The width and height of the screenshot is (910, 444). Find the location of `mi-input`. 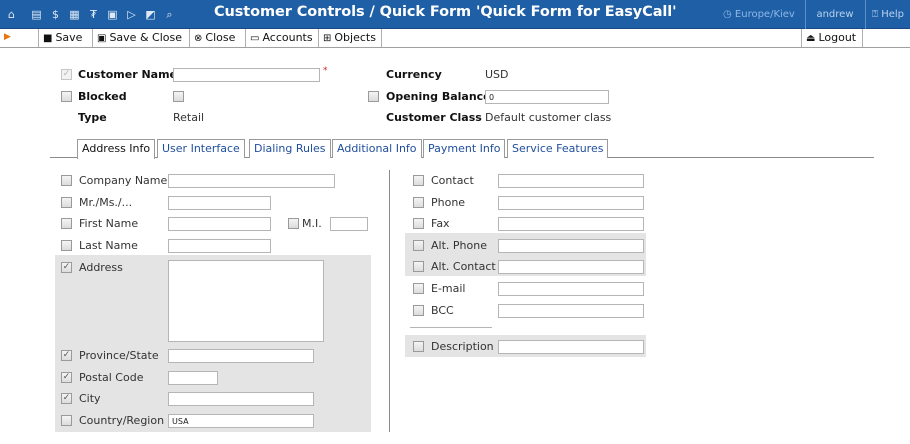

mi-input is located at coordinates (349, 224).